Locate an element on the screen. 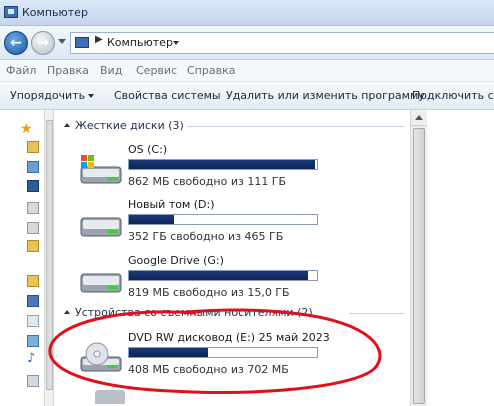 Image resolution: width=494 pixels, height=406 pixels. drive-c: OS (C:) 862 МБ свободно из 111 ГБ is located at coordinates (238, 171).